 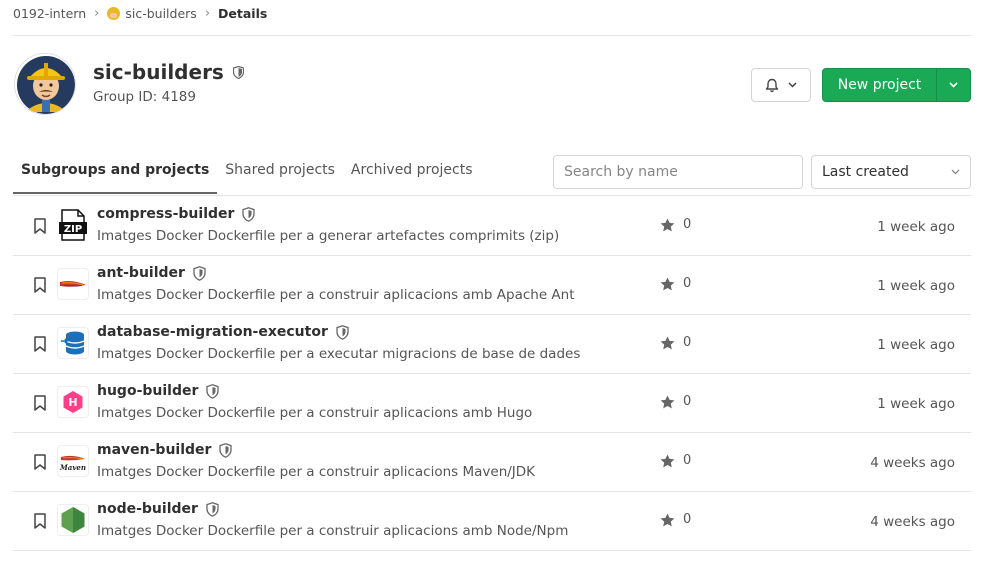 What do you see at coordinates (158, 72) in the screenshot?
I see `group-name: sic-builders` at bounding box center [158, 72].